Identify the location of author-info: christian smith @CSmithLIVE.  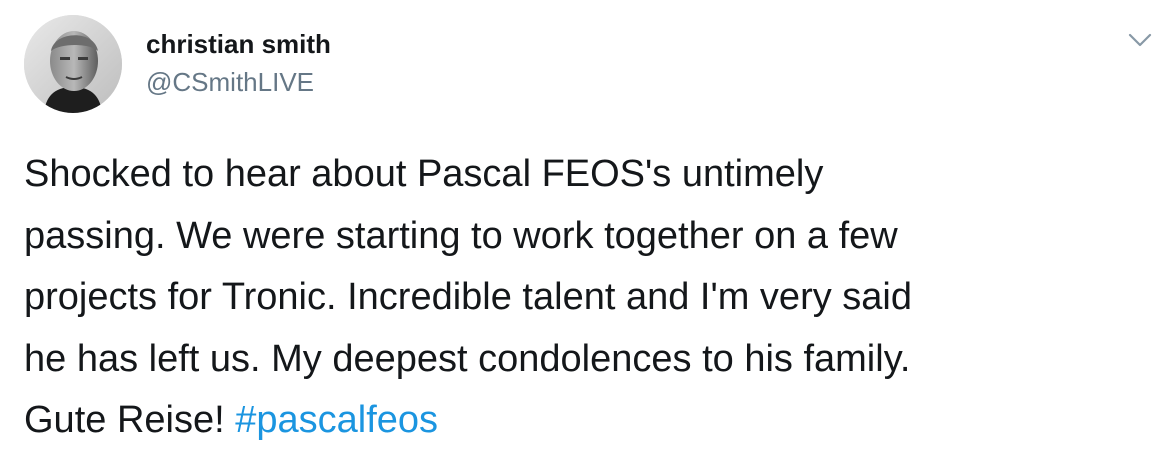
(238, 63).